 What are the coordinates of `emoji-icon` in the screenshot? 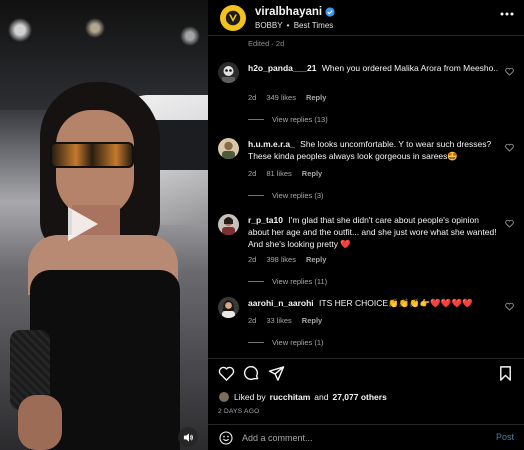 It's located at (226, 438).